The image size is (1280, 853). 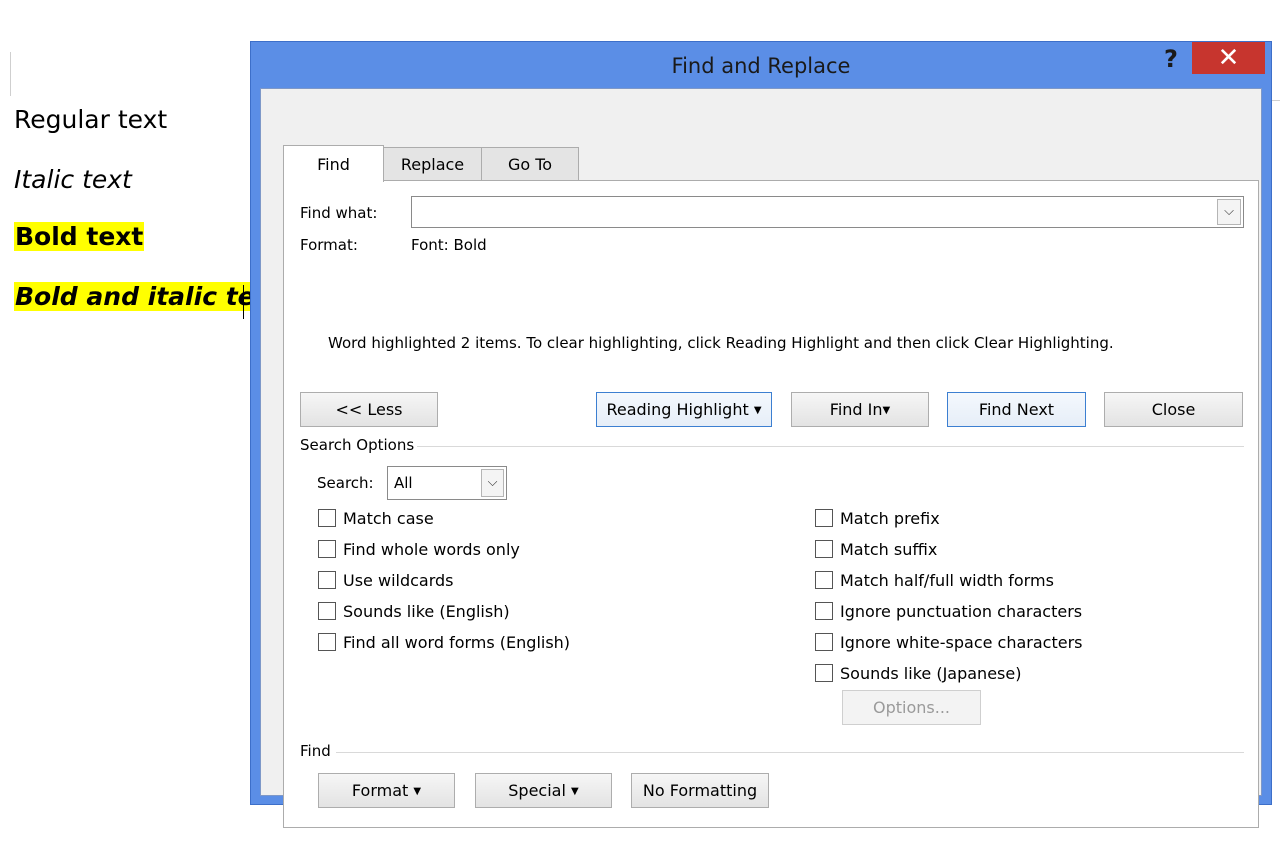 What do you see at coordinates (327, 611) in the screenshot?
I see `sounds-like-english-checkbox` at bounding box center [327, 611].